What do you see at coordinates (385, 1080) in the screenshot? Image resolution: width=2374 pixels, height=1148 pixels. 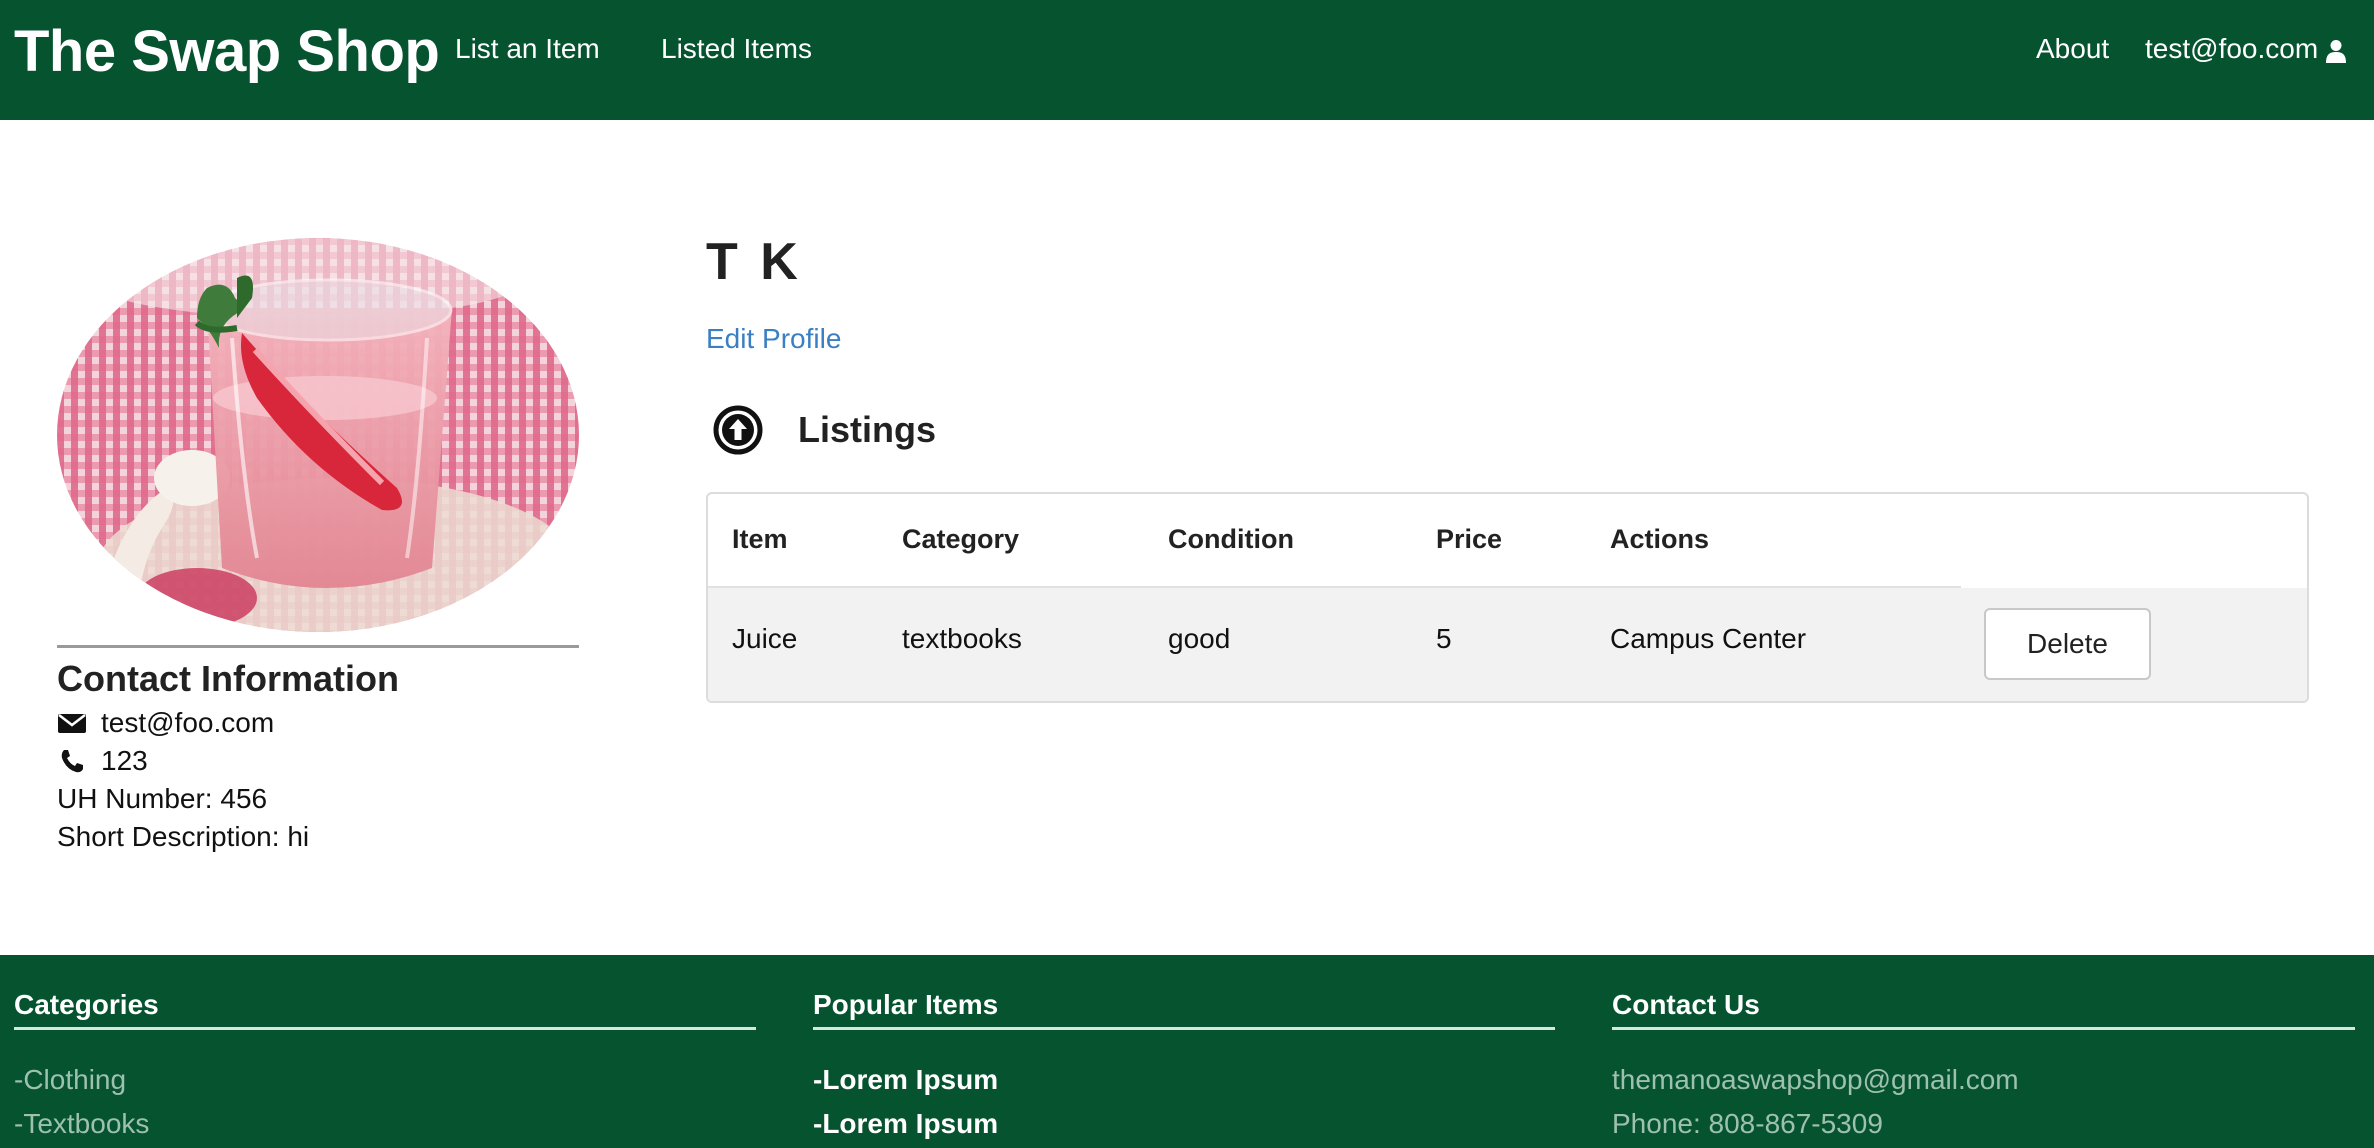 I see `footer-category-link: -Clothing` at bounding box center [385, 1080].